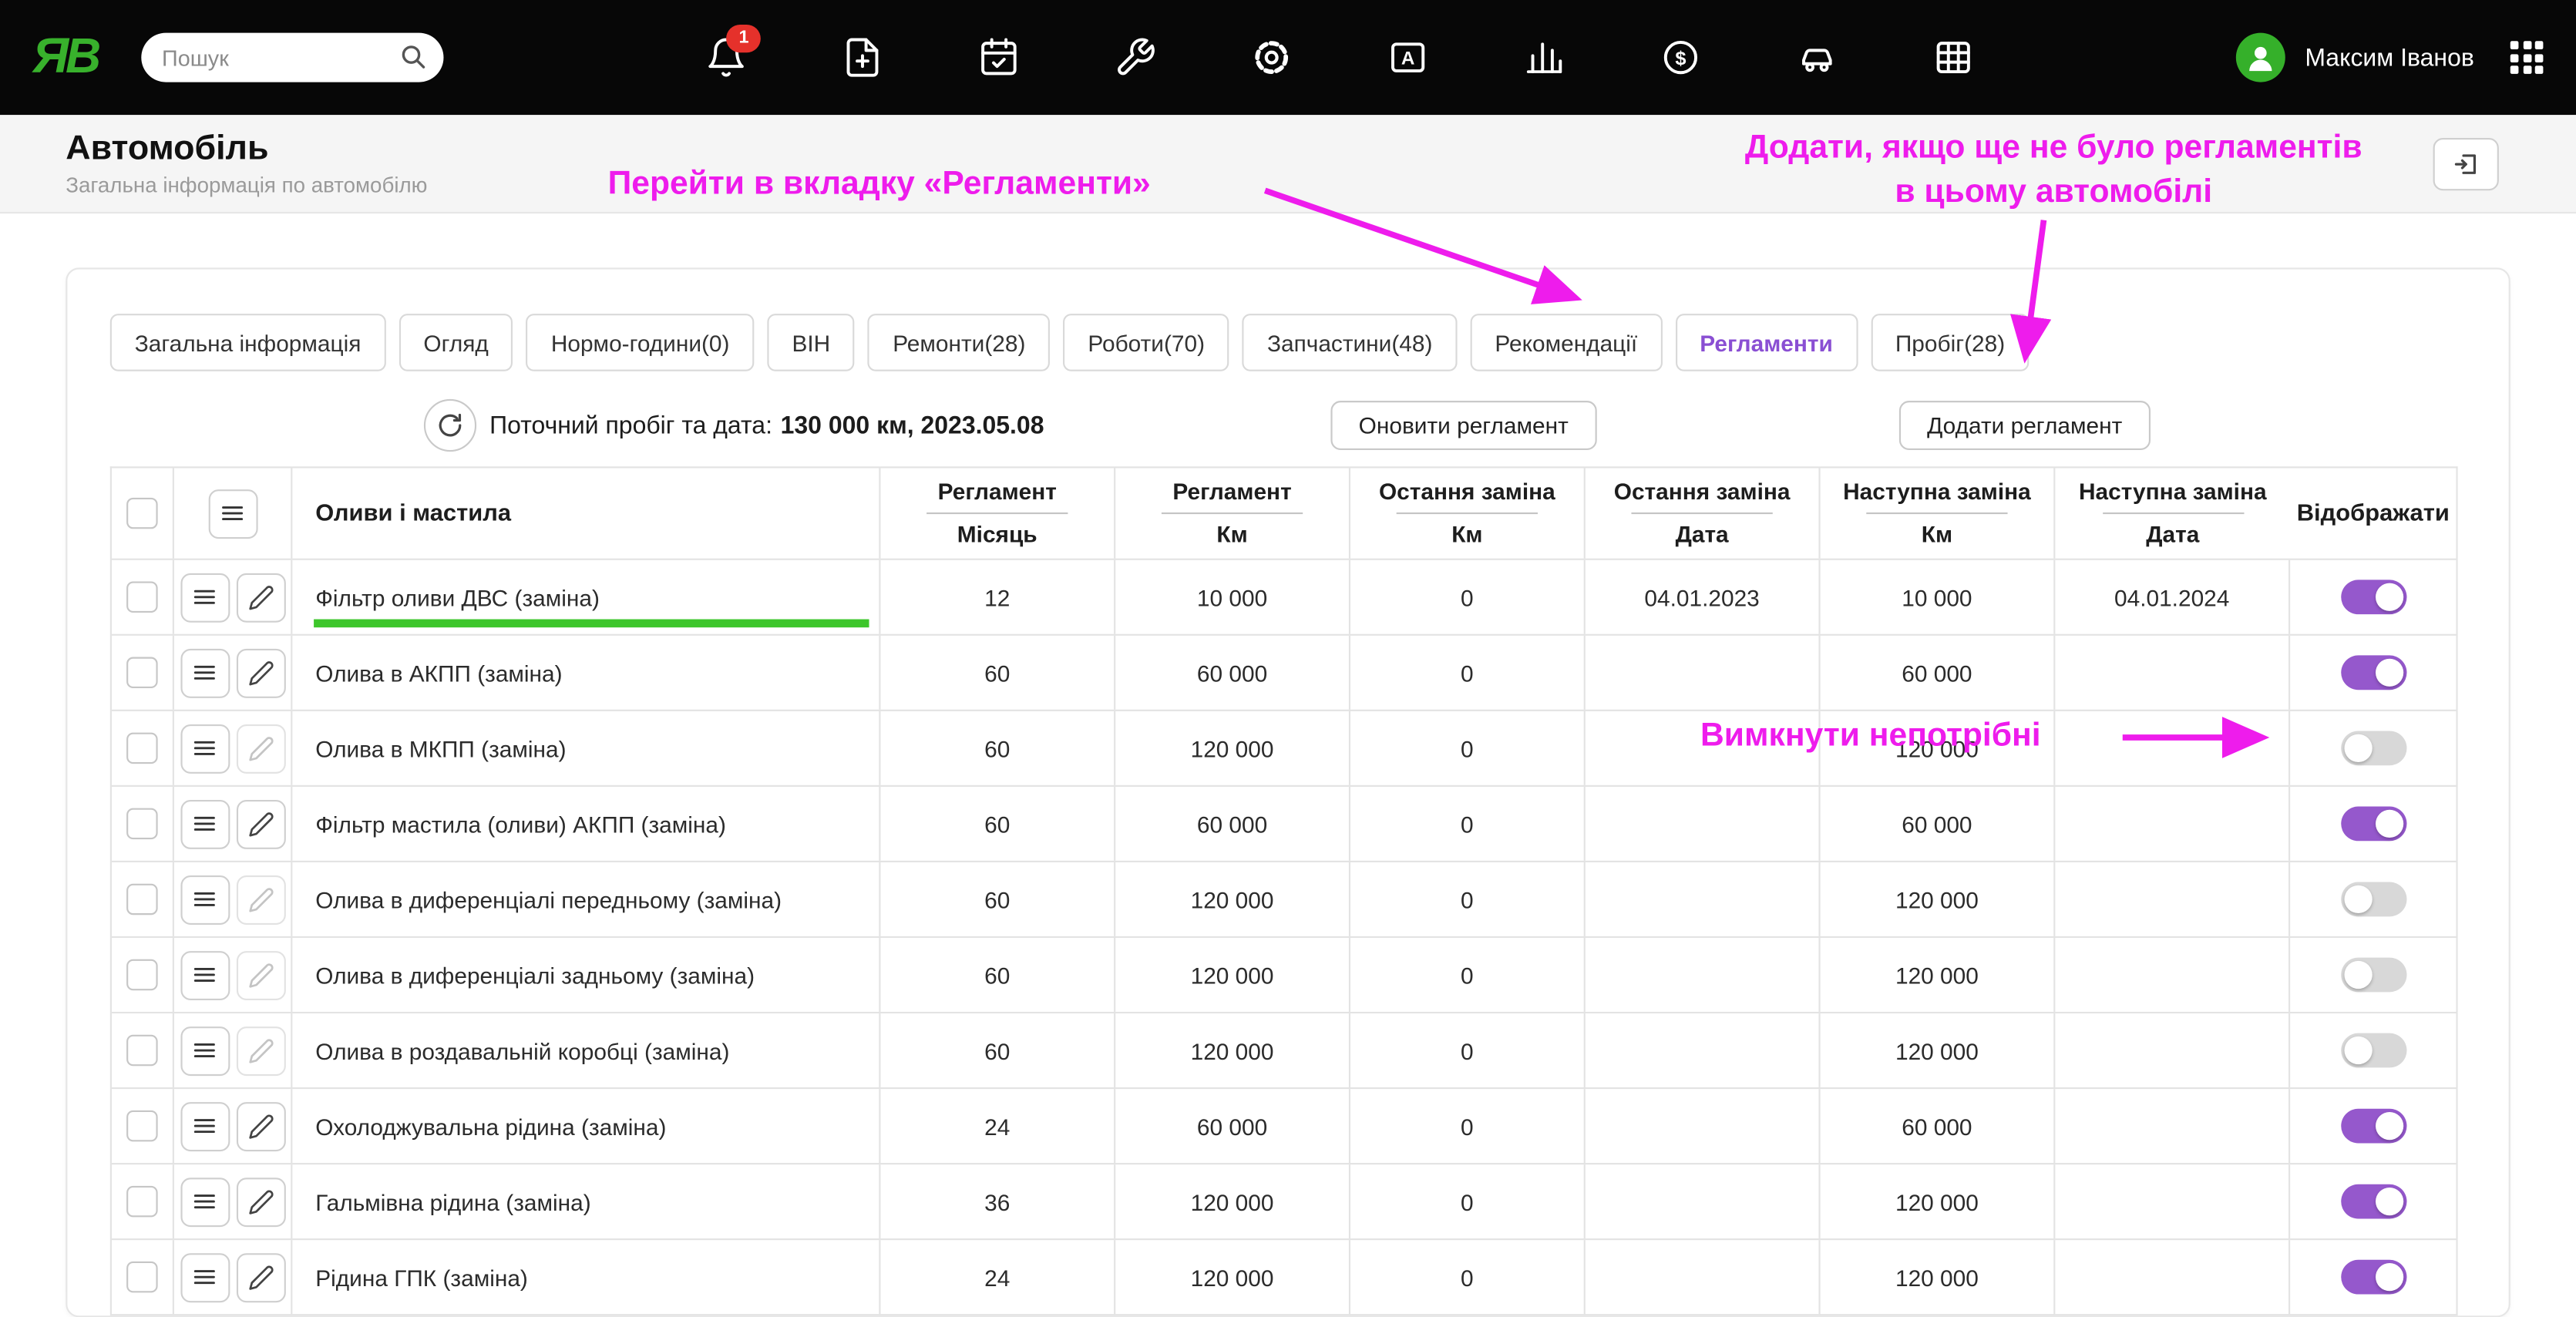 The image size is (2576, 1317). Describe the element at coordinates (450, 425) in the screenshot. I see `refresh-button` at that location.